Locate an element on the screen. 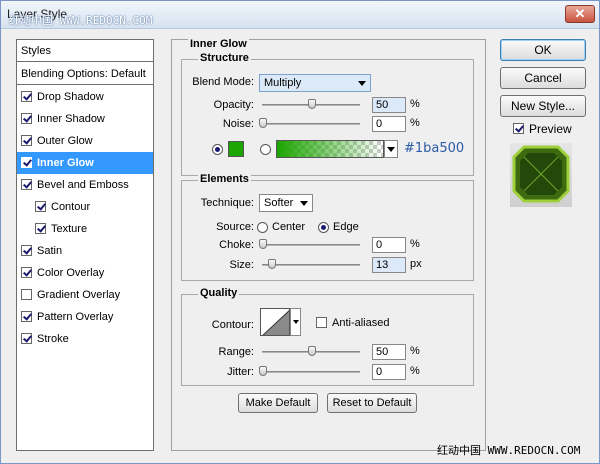  anti-aliased-checkbox is located at coordinates (321, 322).